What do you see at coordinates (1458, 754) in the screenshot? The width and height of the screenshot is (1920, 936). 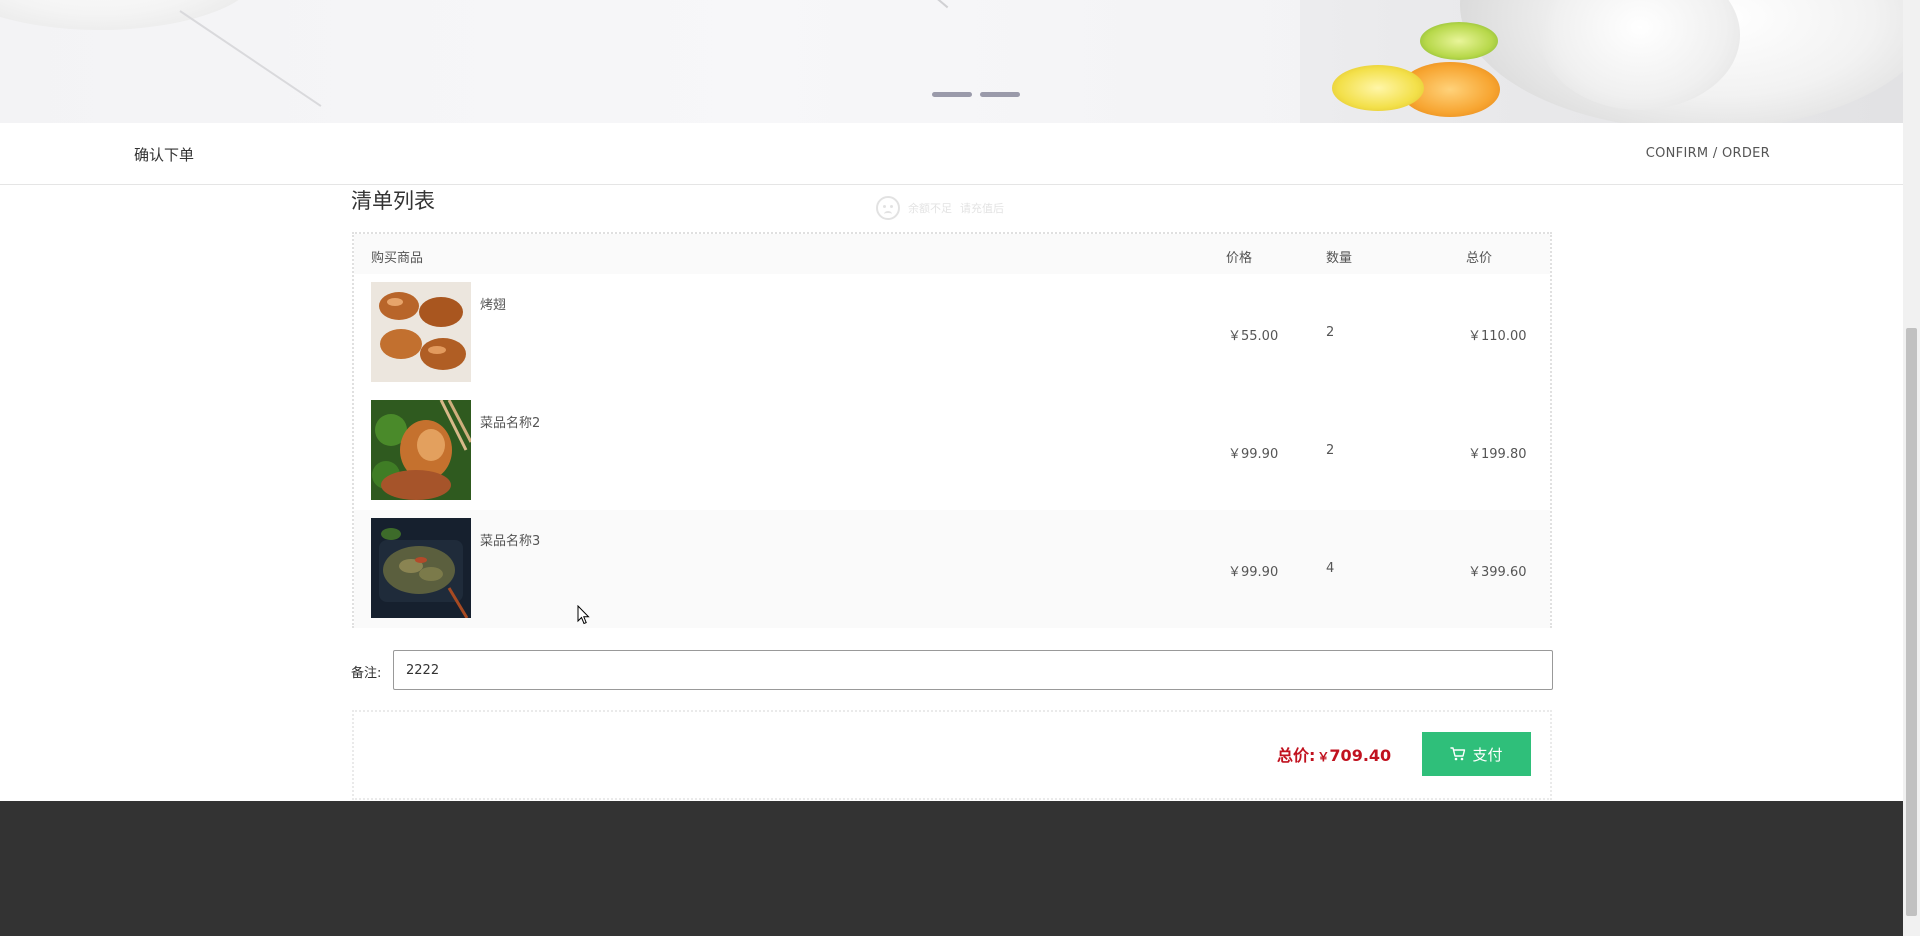 I see `cart-icon` at bounding box center [1458, 754].